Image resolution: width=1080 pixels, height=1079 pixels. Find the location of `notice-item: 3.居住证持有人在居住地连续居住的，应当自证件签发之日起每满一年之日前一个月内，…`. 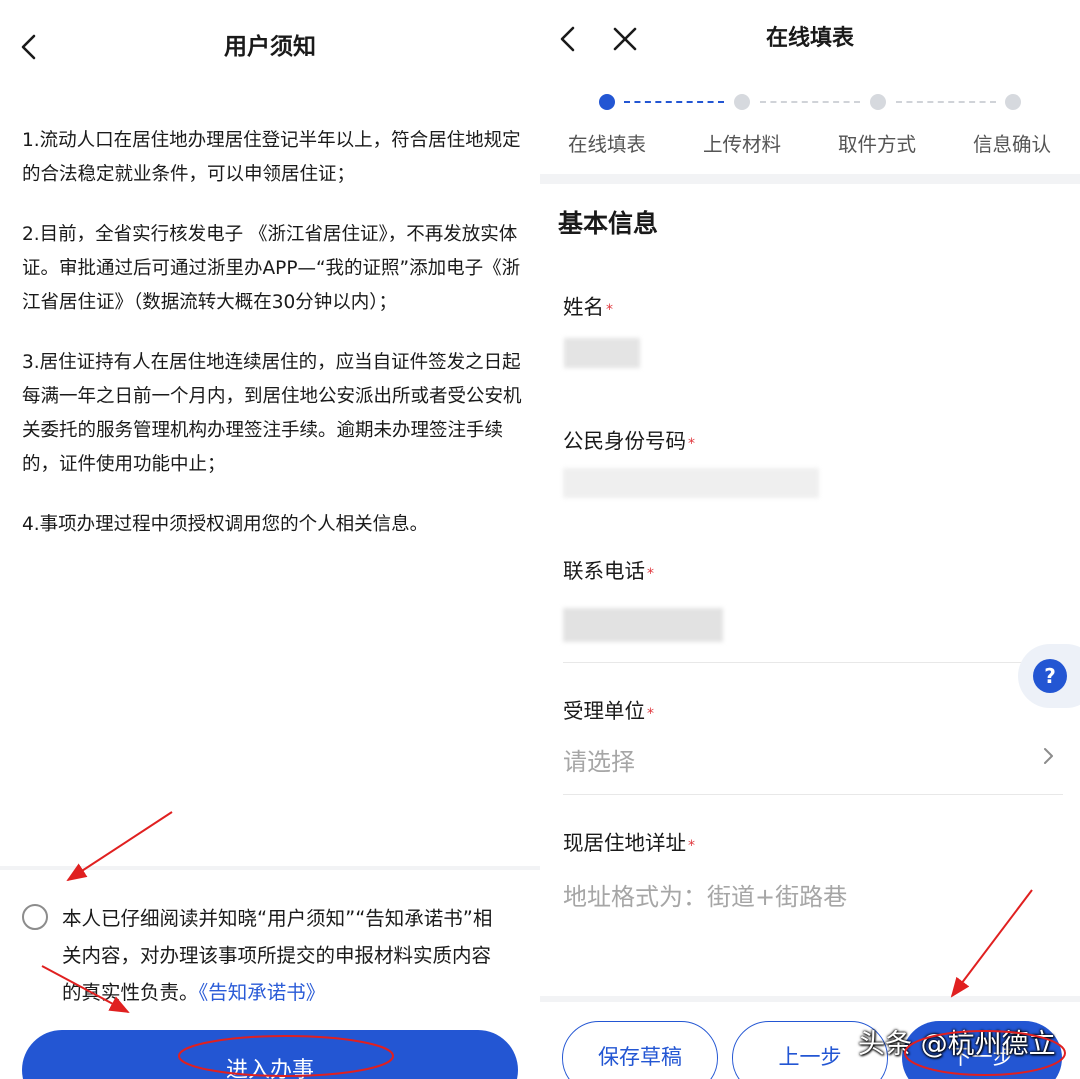

notice-item: 3.居住证持有人在居住地连续居住的，应当自证件签发之日起每满一年之日前一个月内，… is located at coordinates (272, 413).